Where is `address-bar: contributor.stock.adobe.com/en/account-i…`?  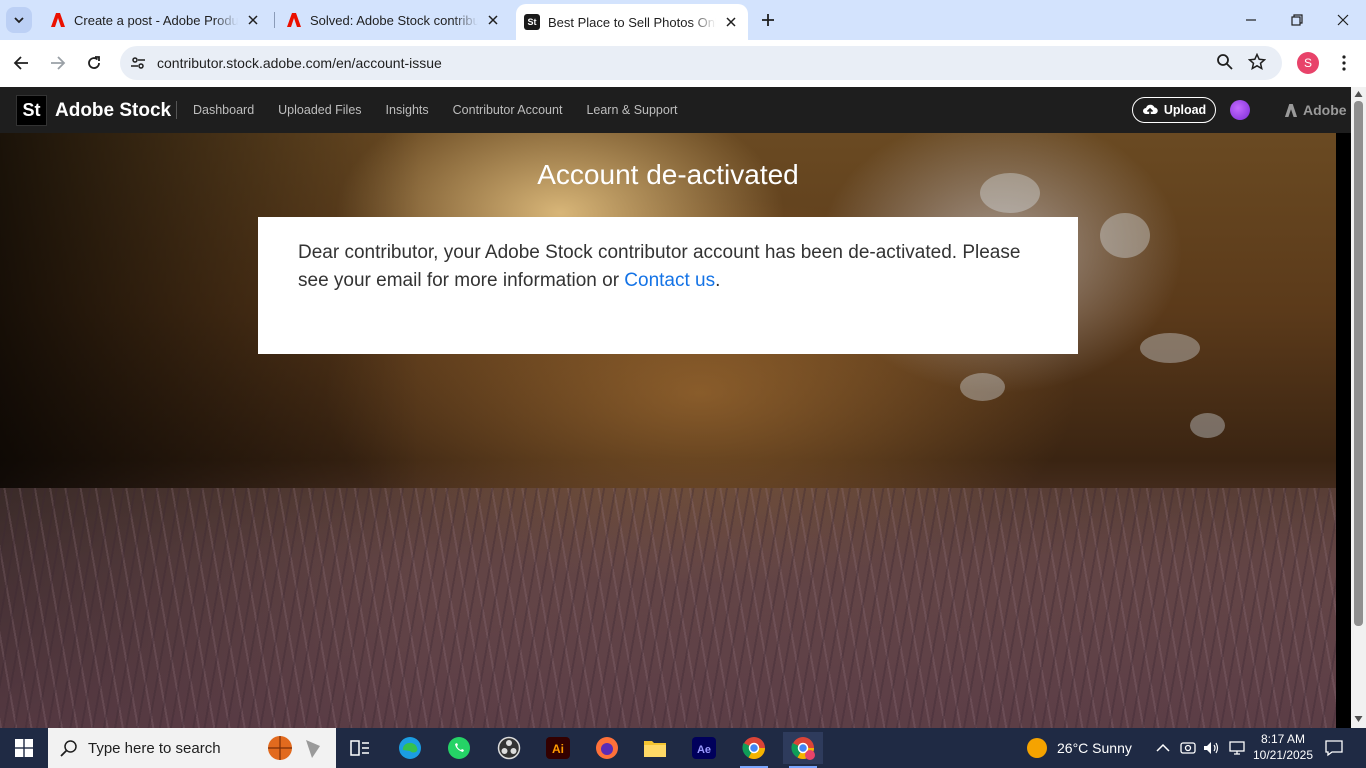 address-bar: contributor.stock.adobe.com/en/account-i… is located at coordinates (701, 63).